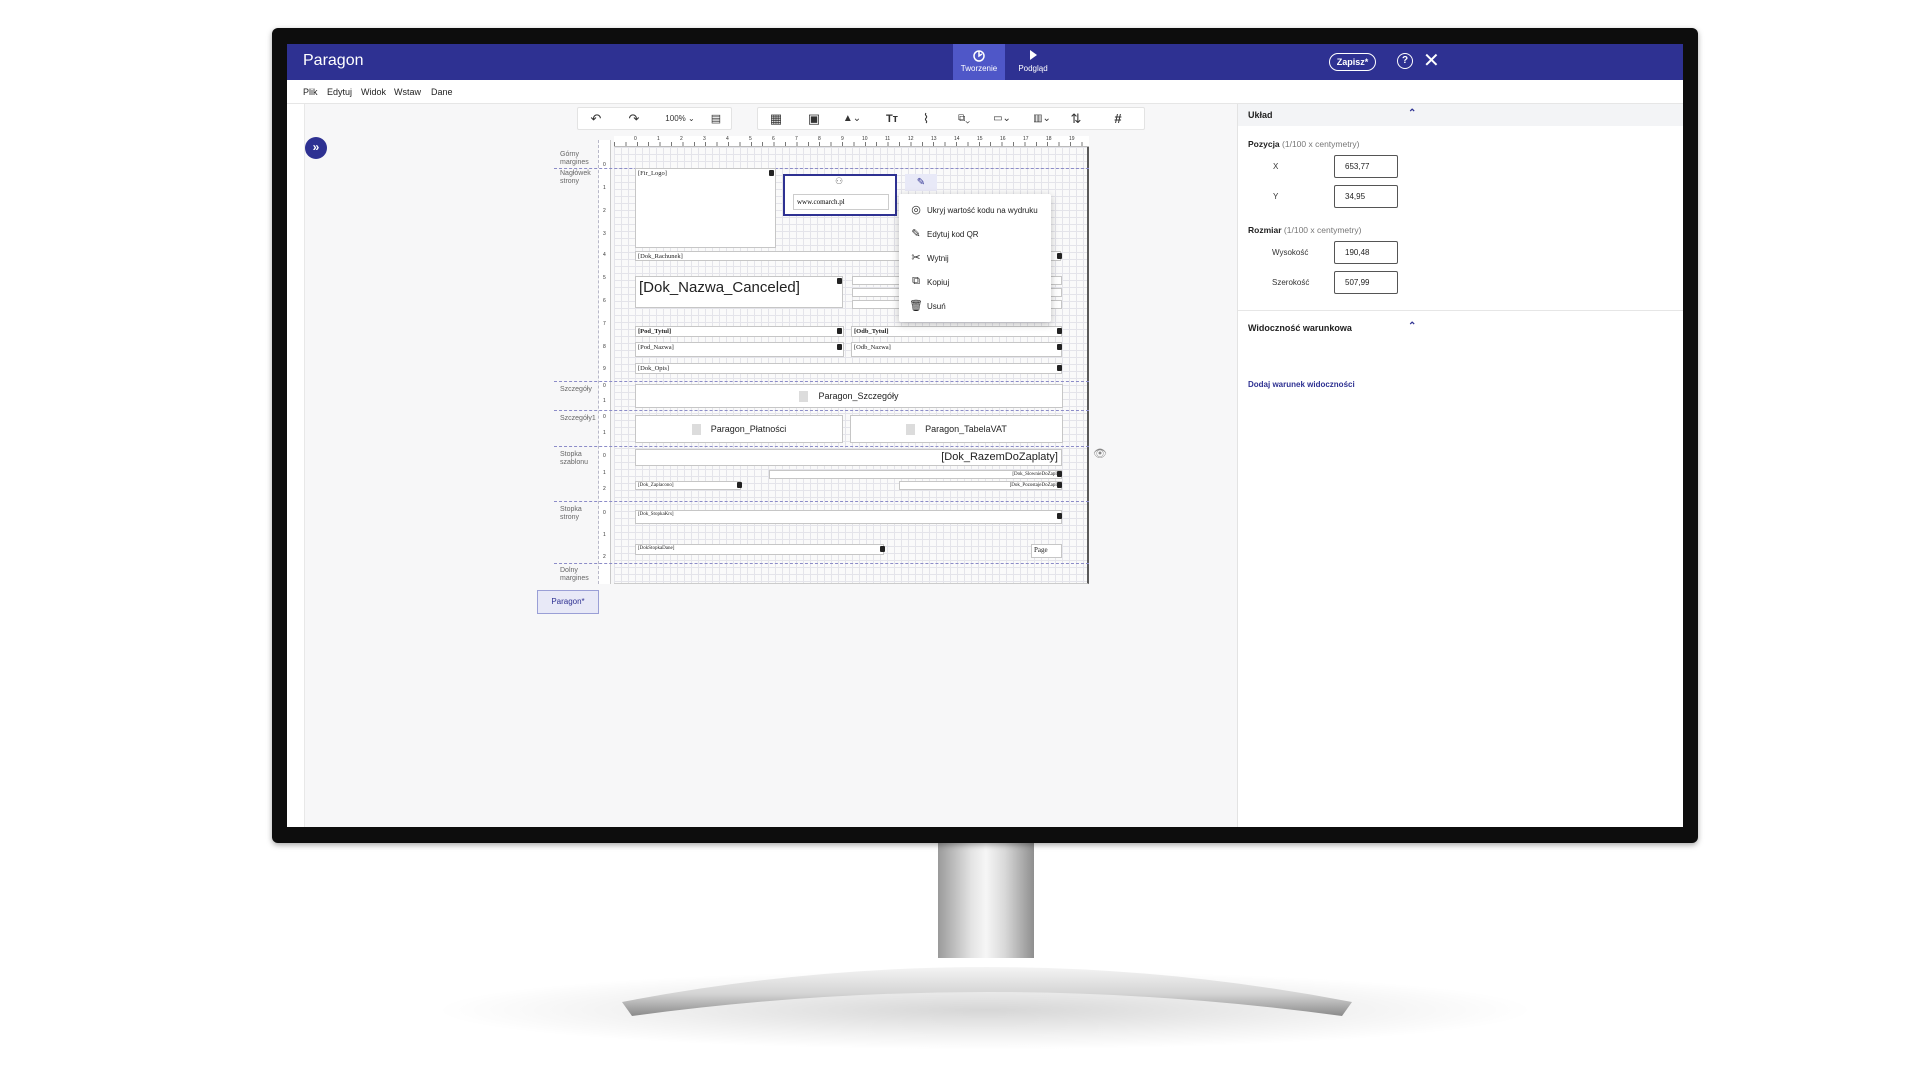 This screenshot has height=1080, width=1928. I want to click on report-tab-paragon: Paragon*, so click(568, 602).